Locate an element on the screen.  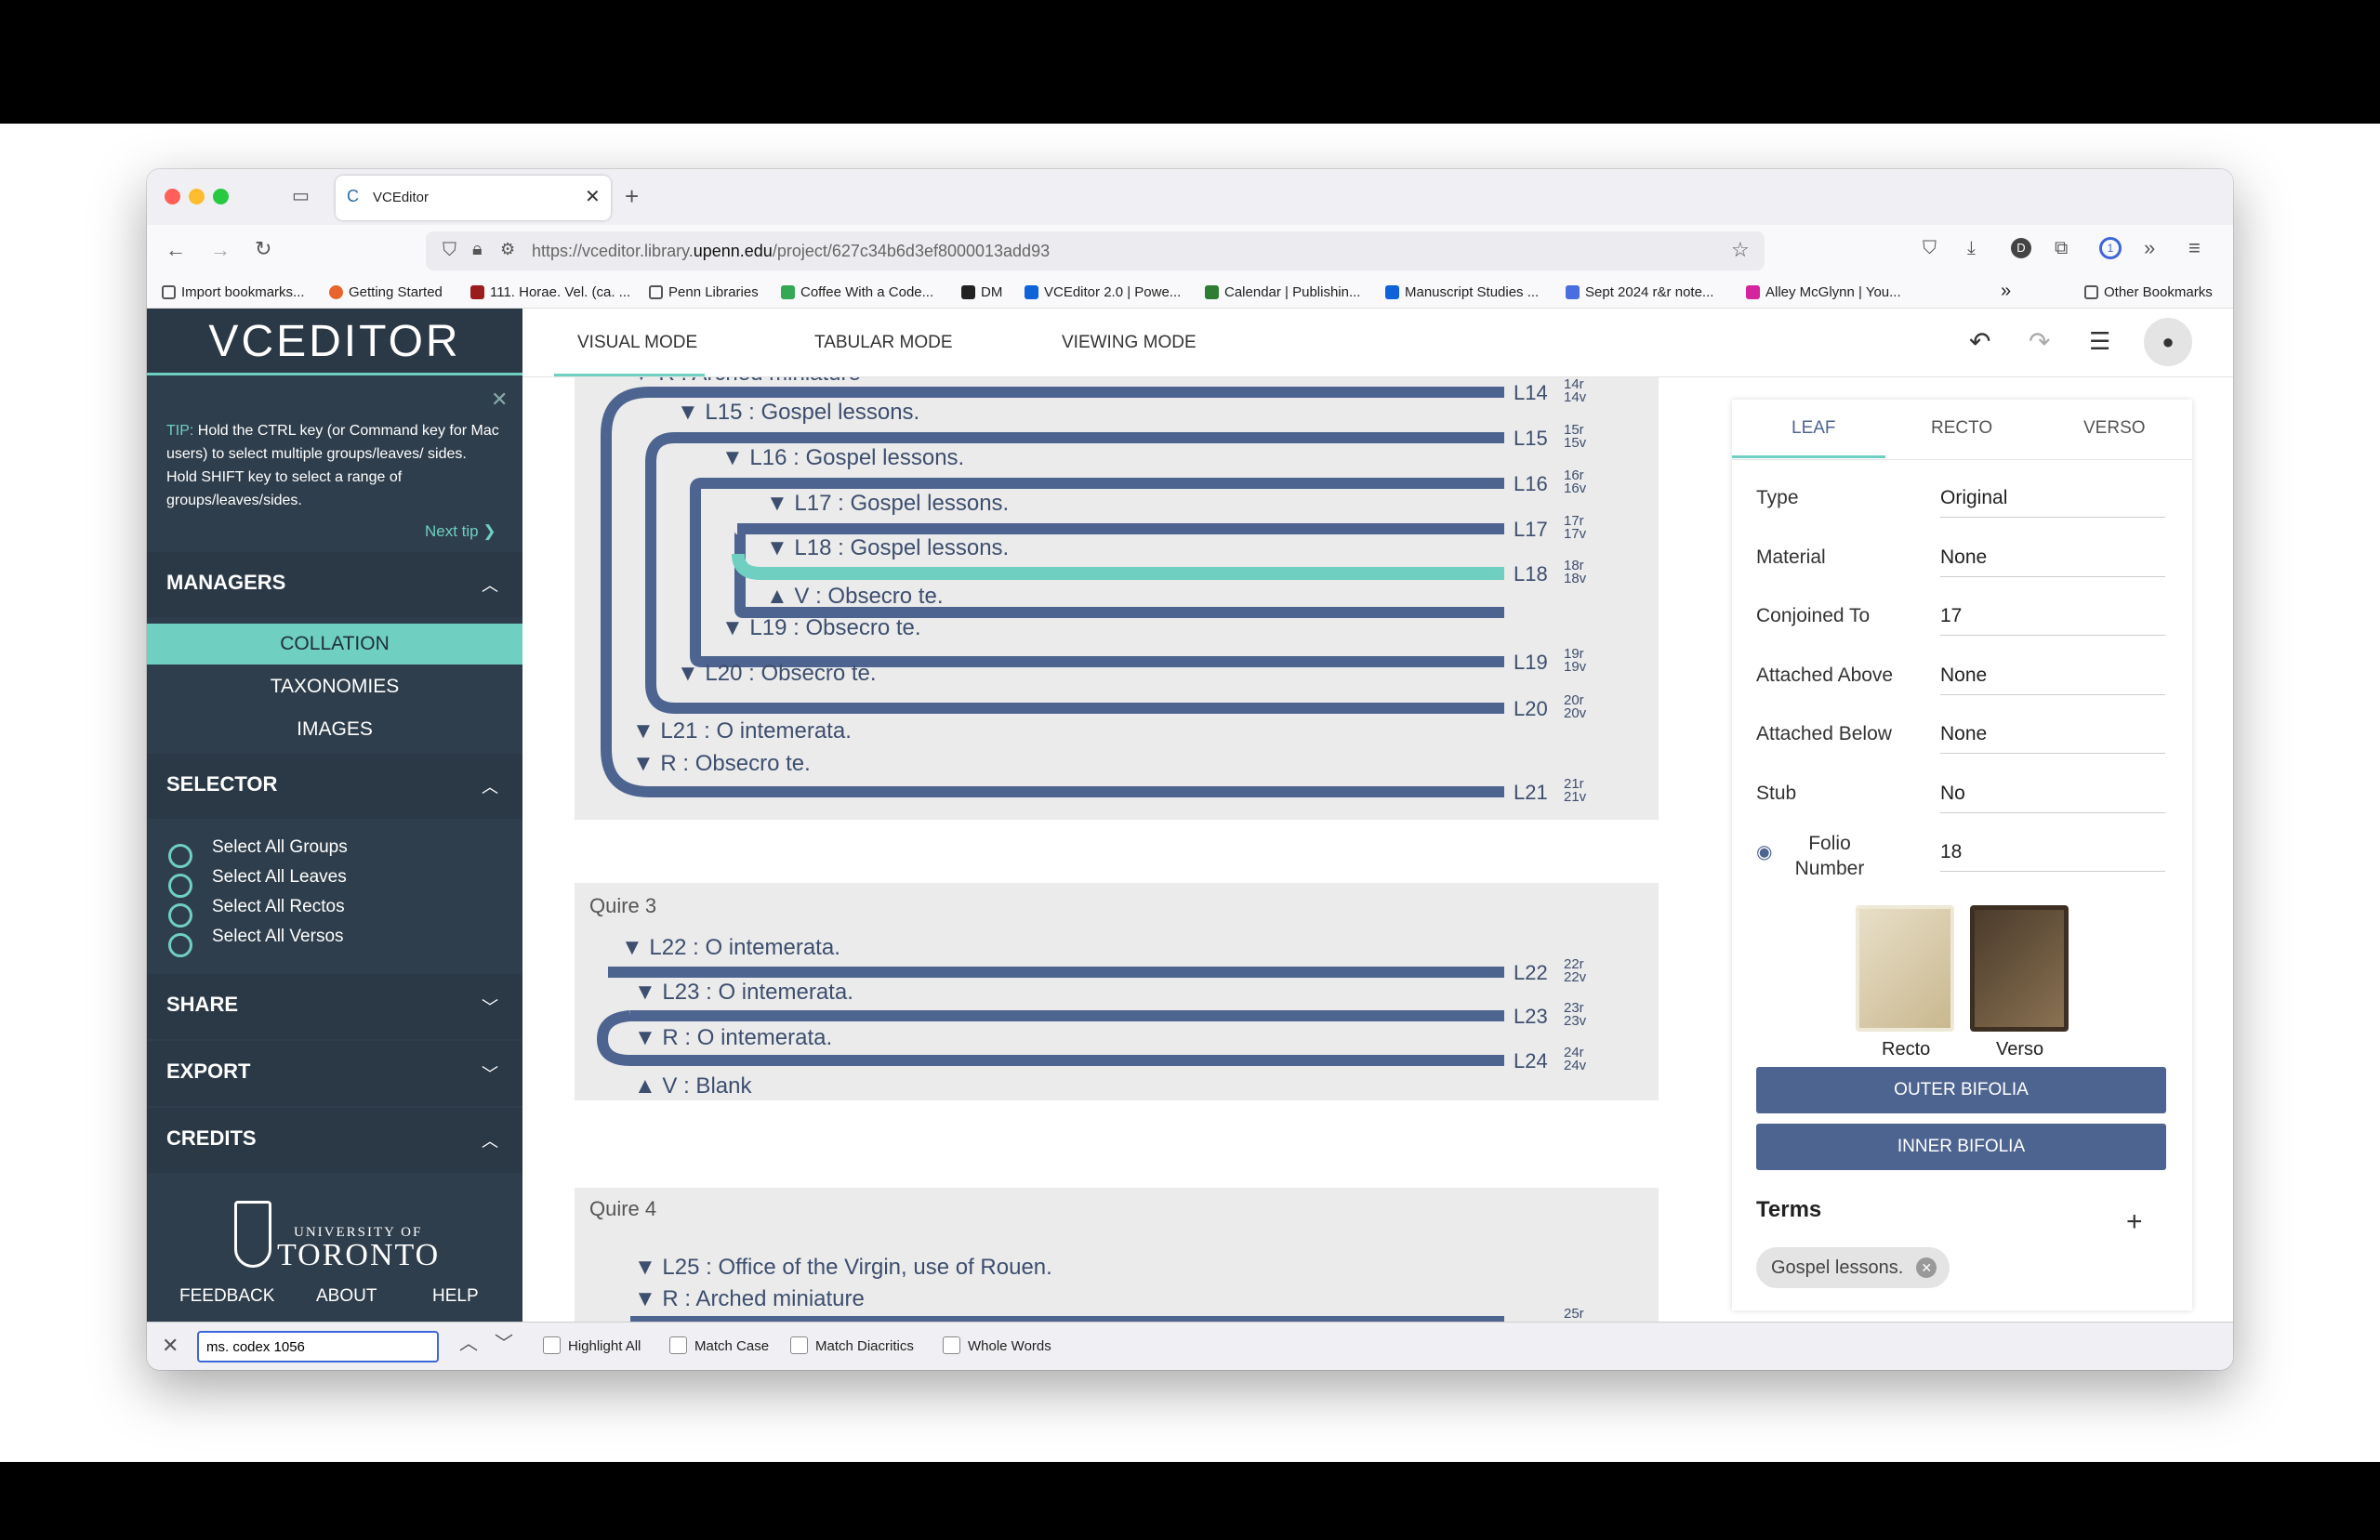
leaf-id: L23 is located at coordinates (1531, 1017).